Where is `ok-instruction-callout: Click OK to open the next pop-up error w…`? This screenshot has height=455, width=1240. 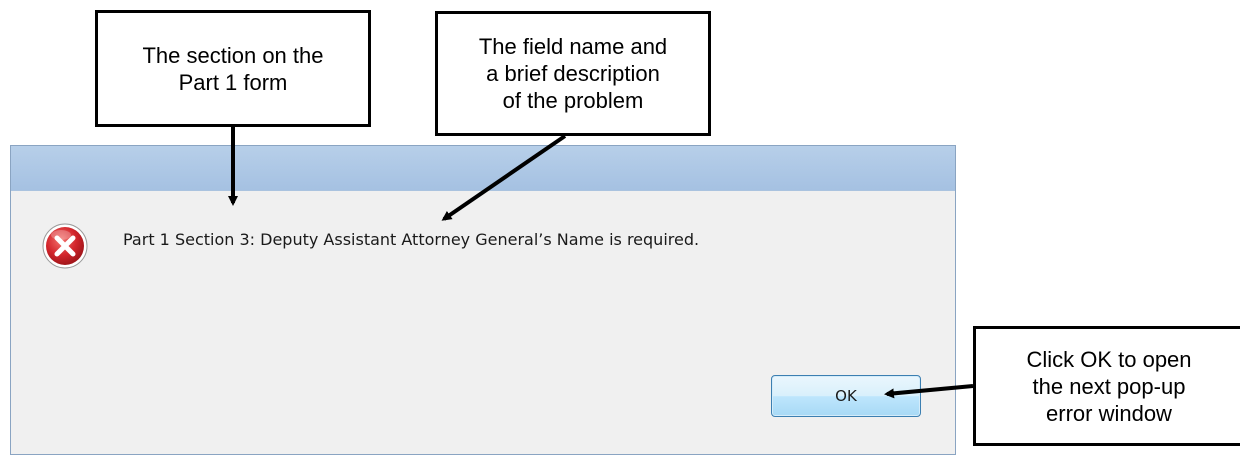 ok-instruction-callout: Click OK to open the next pop-up error w… is located at coordinates (1106, 386).